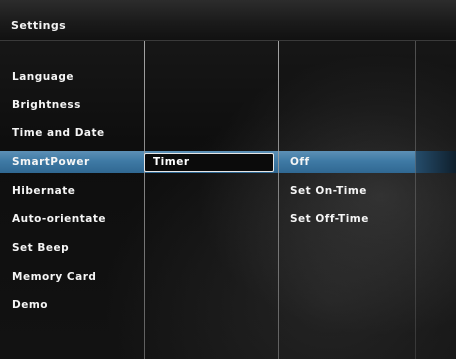  Describe the element at coordinates (329, 219) in the screenshot. I see `option-set-off-time: Set Off-Time` at that location.